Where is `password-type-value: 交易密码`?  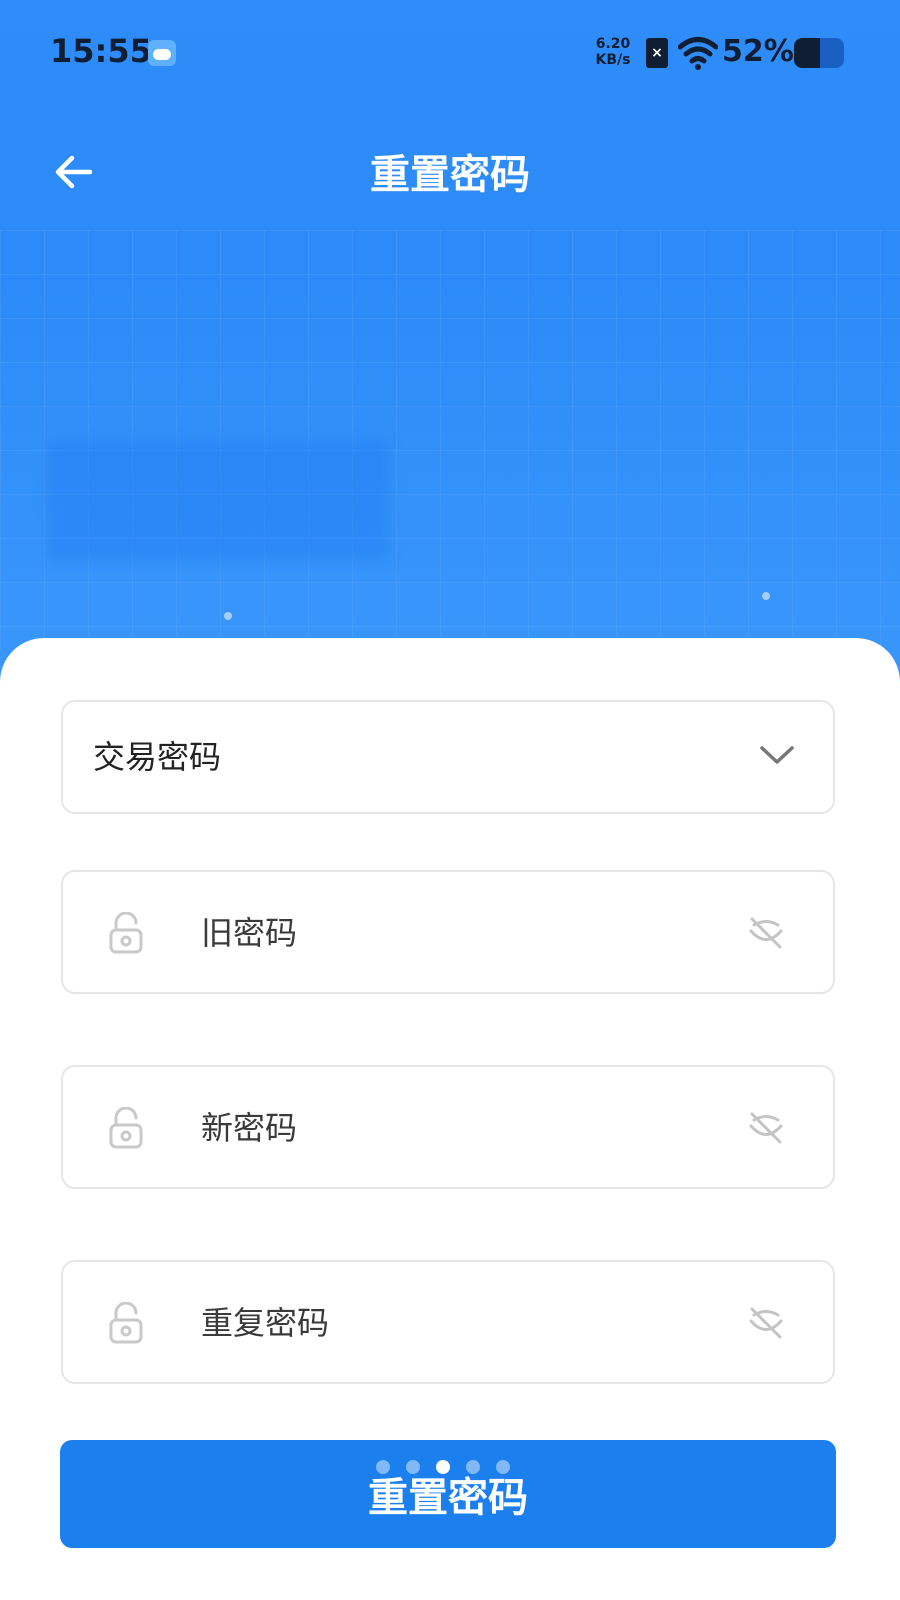 password-type-value: 交易密码 is located at coordinates (157, 757).